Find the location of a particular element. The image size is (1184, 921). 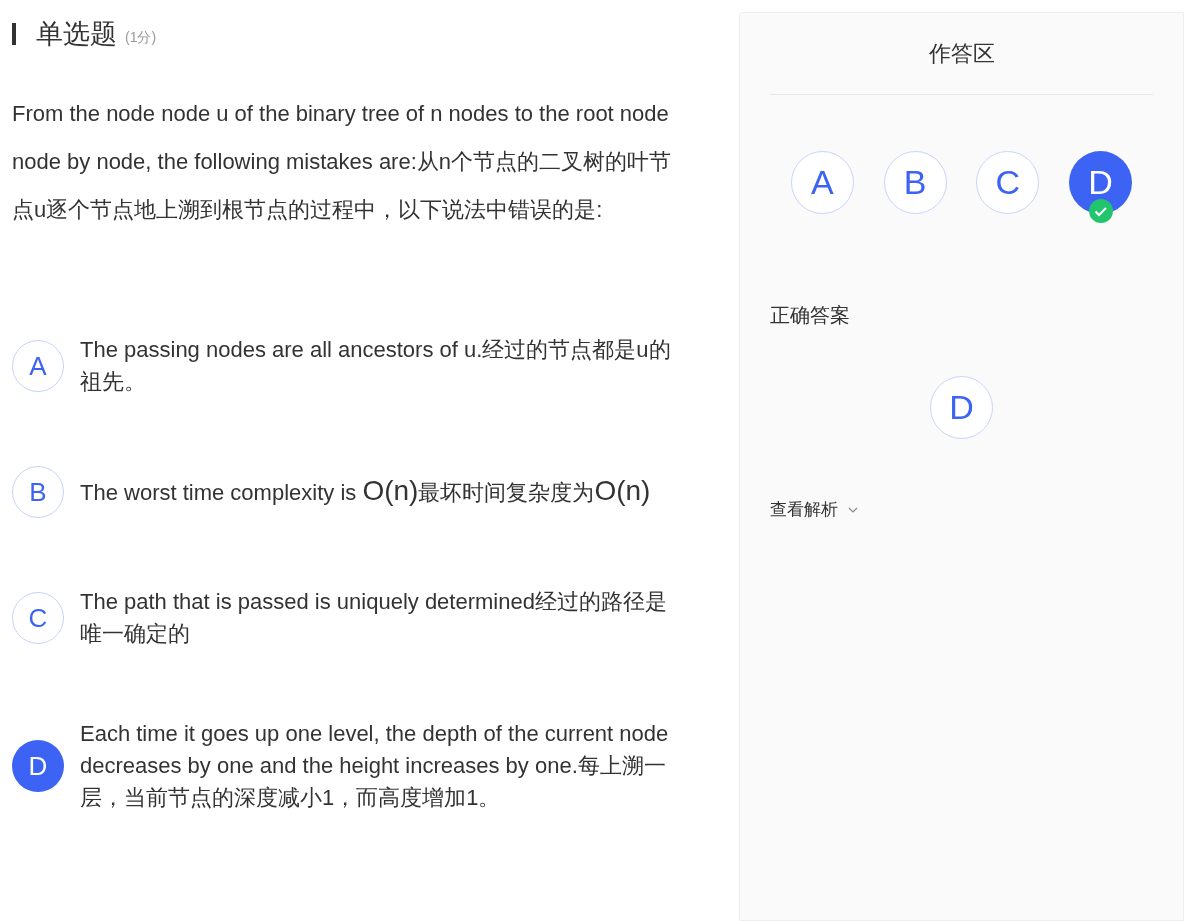

question-score: (1分) is located at coordinates (141, 37).